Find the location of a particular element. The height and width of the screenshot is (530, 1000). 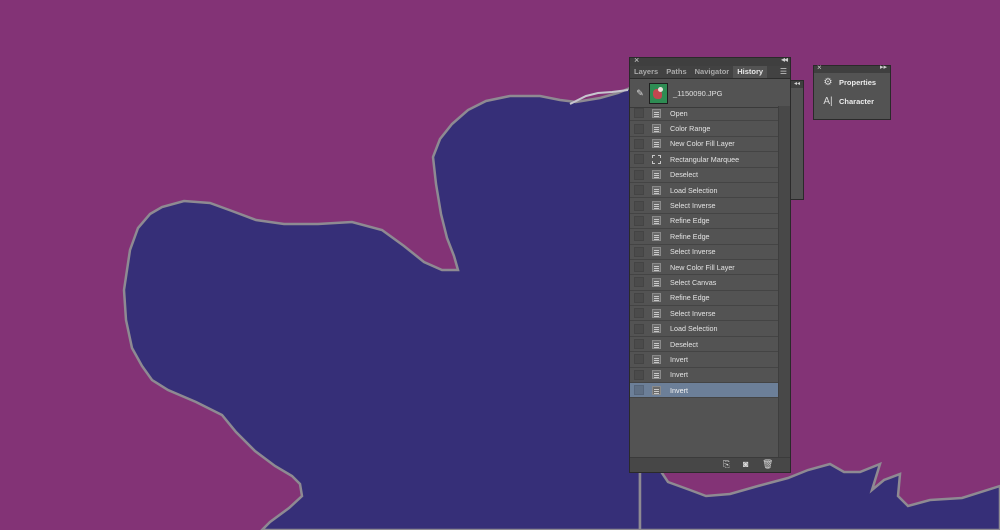

history-state-row: Rectangular Marquee is located at coordinates (704, 160).